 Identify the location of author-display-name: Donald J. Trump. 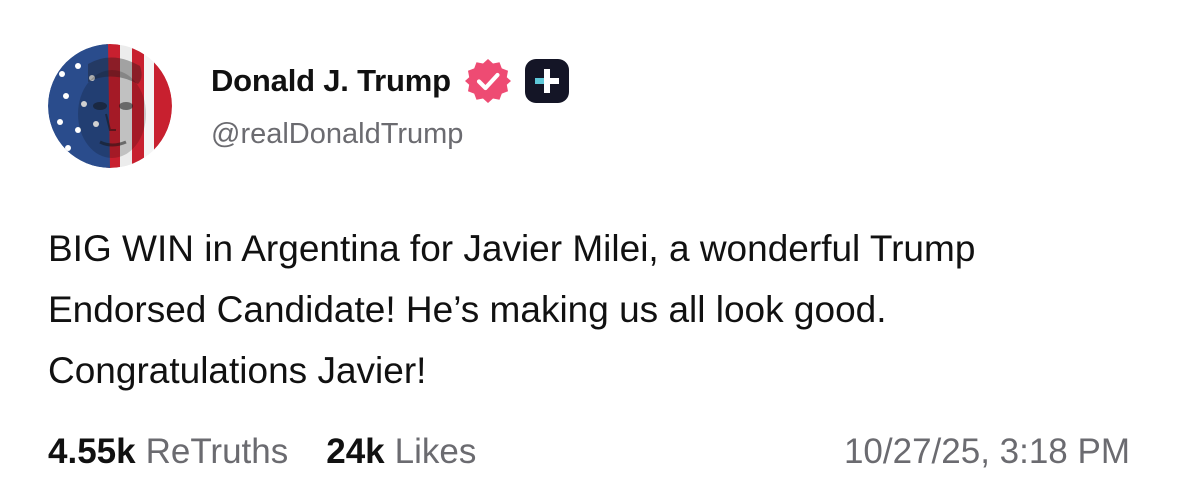
(331, 81).